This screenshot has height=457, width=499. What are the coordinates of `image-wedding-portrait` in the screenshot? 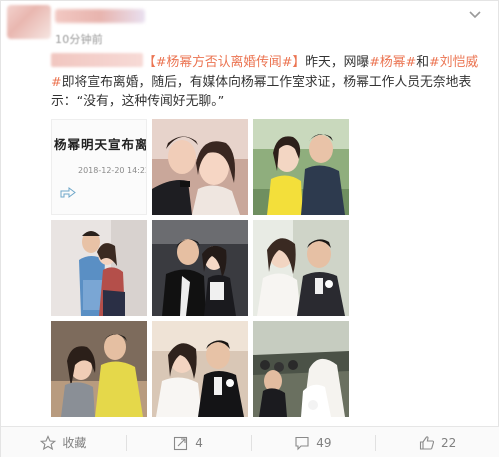 It's located at (301, 268).